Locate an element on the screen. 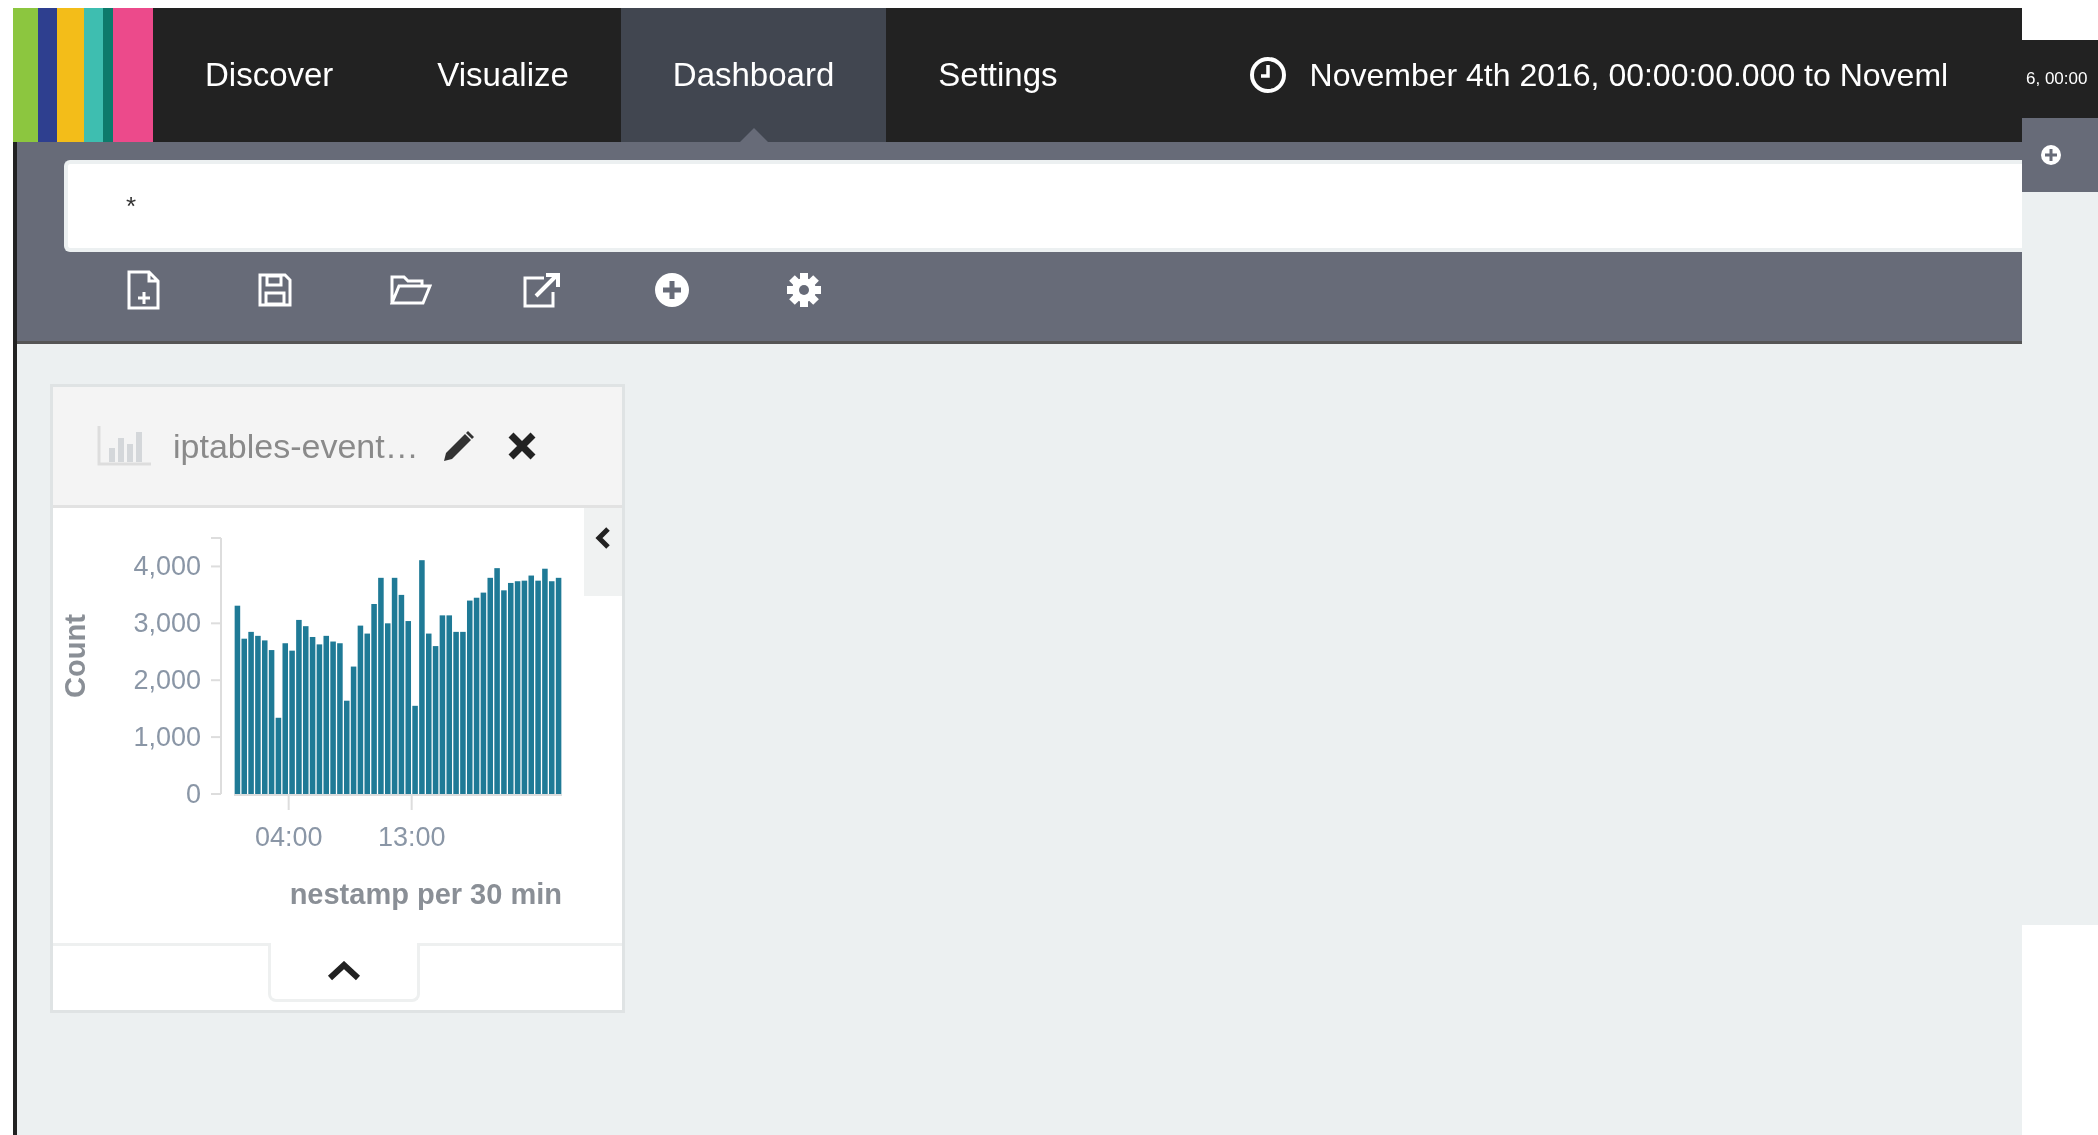 Image resolution: width=2098 pixels, height=1135 pixels. axis-tick-label: 4,000 is located at coordinates (167, 566).